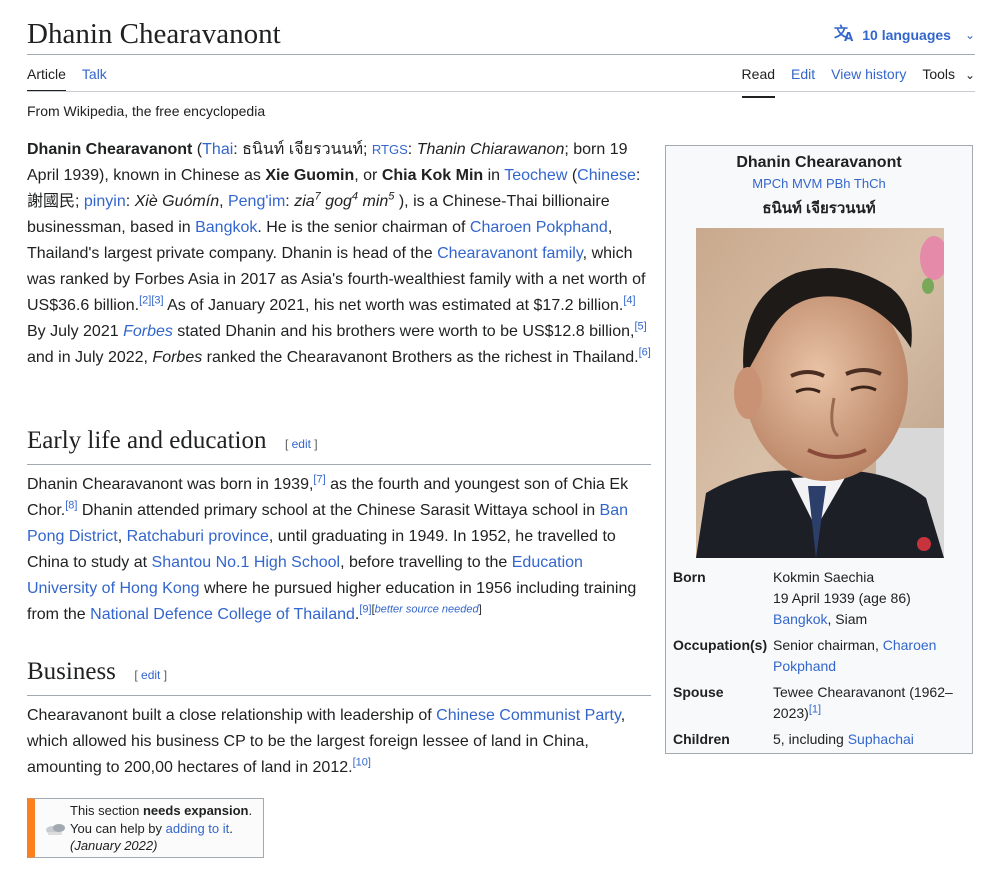  Describe the element at coordinates (217, 149) in the screenshot. I see `link-thai: Thai` at that location.